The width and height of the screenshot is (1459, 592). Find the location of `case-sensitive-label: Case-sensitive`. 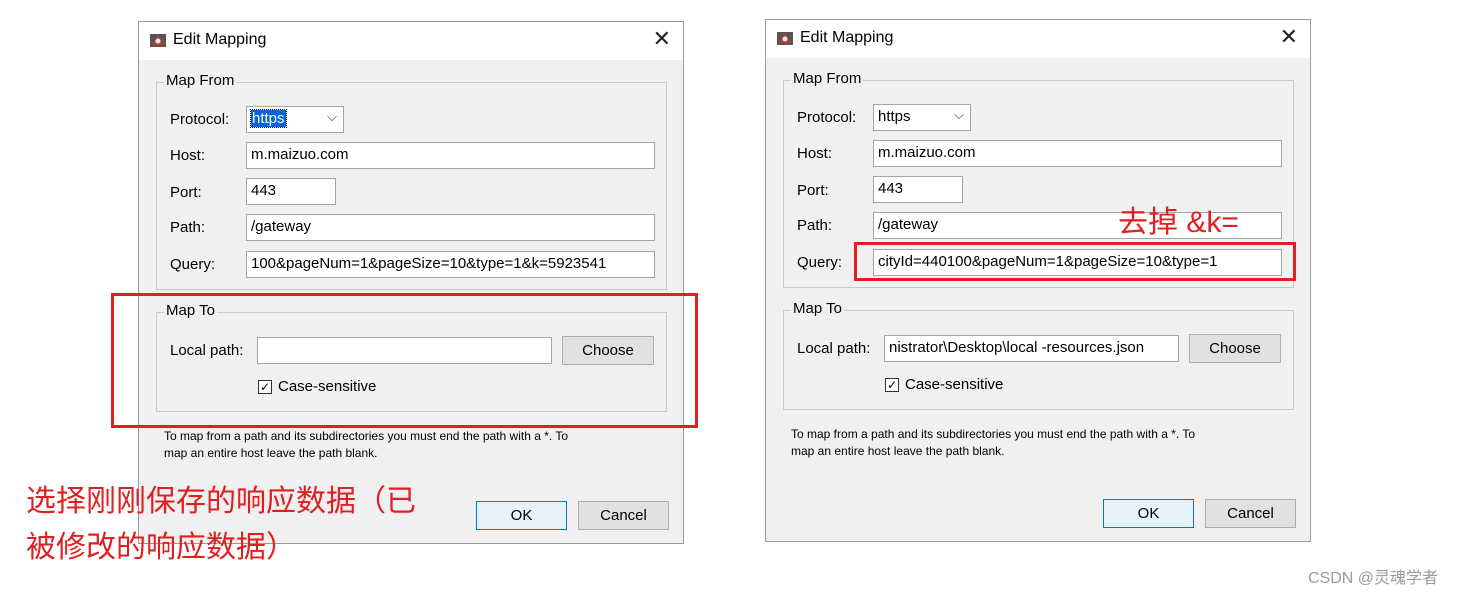

case-sensitive-label: Case-sensitive is located at coordinates (954, 384).